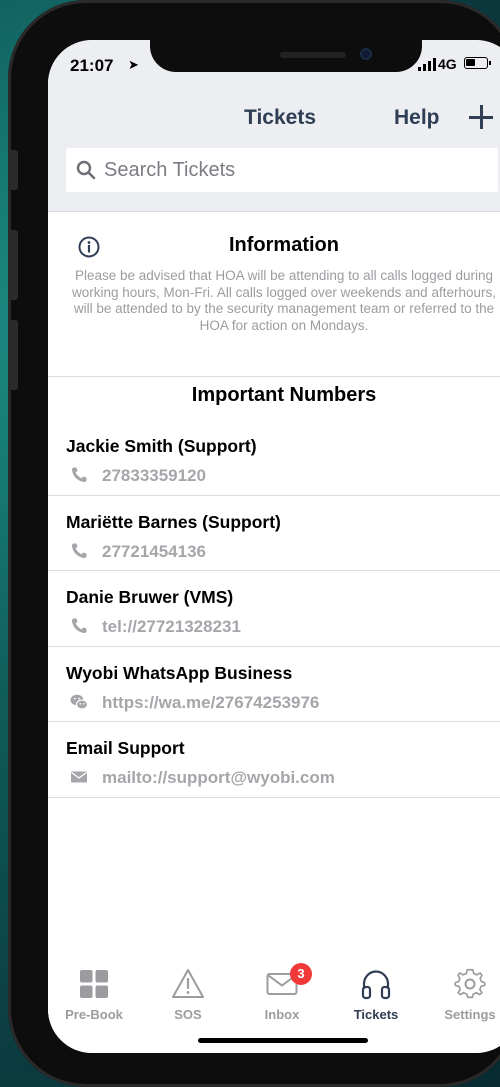  I want to click on network-type: 4G, so click(447, 64).